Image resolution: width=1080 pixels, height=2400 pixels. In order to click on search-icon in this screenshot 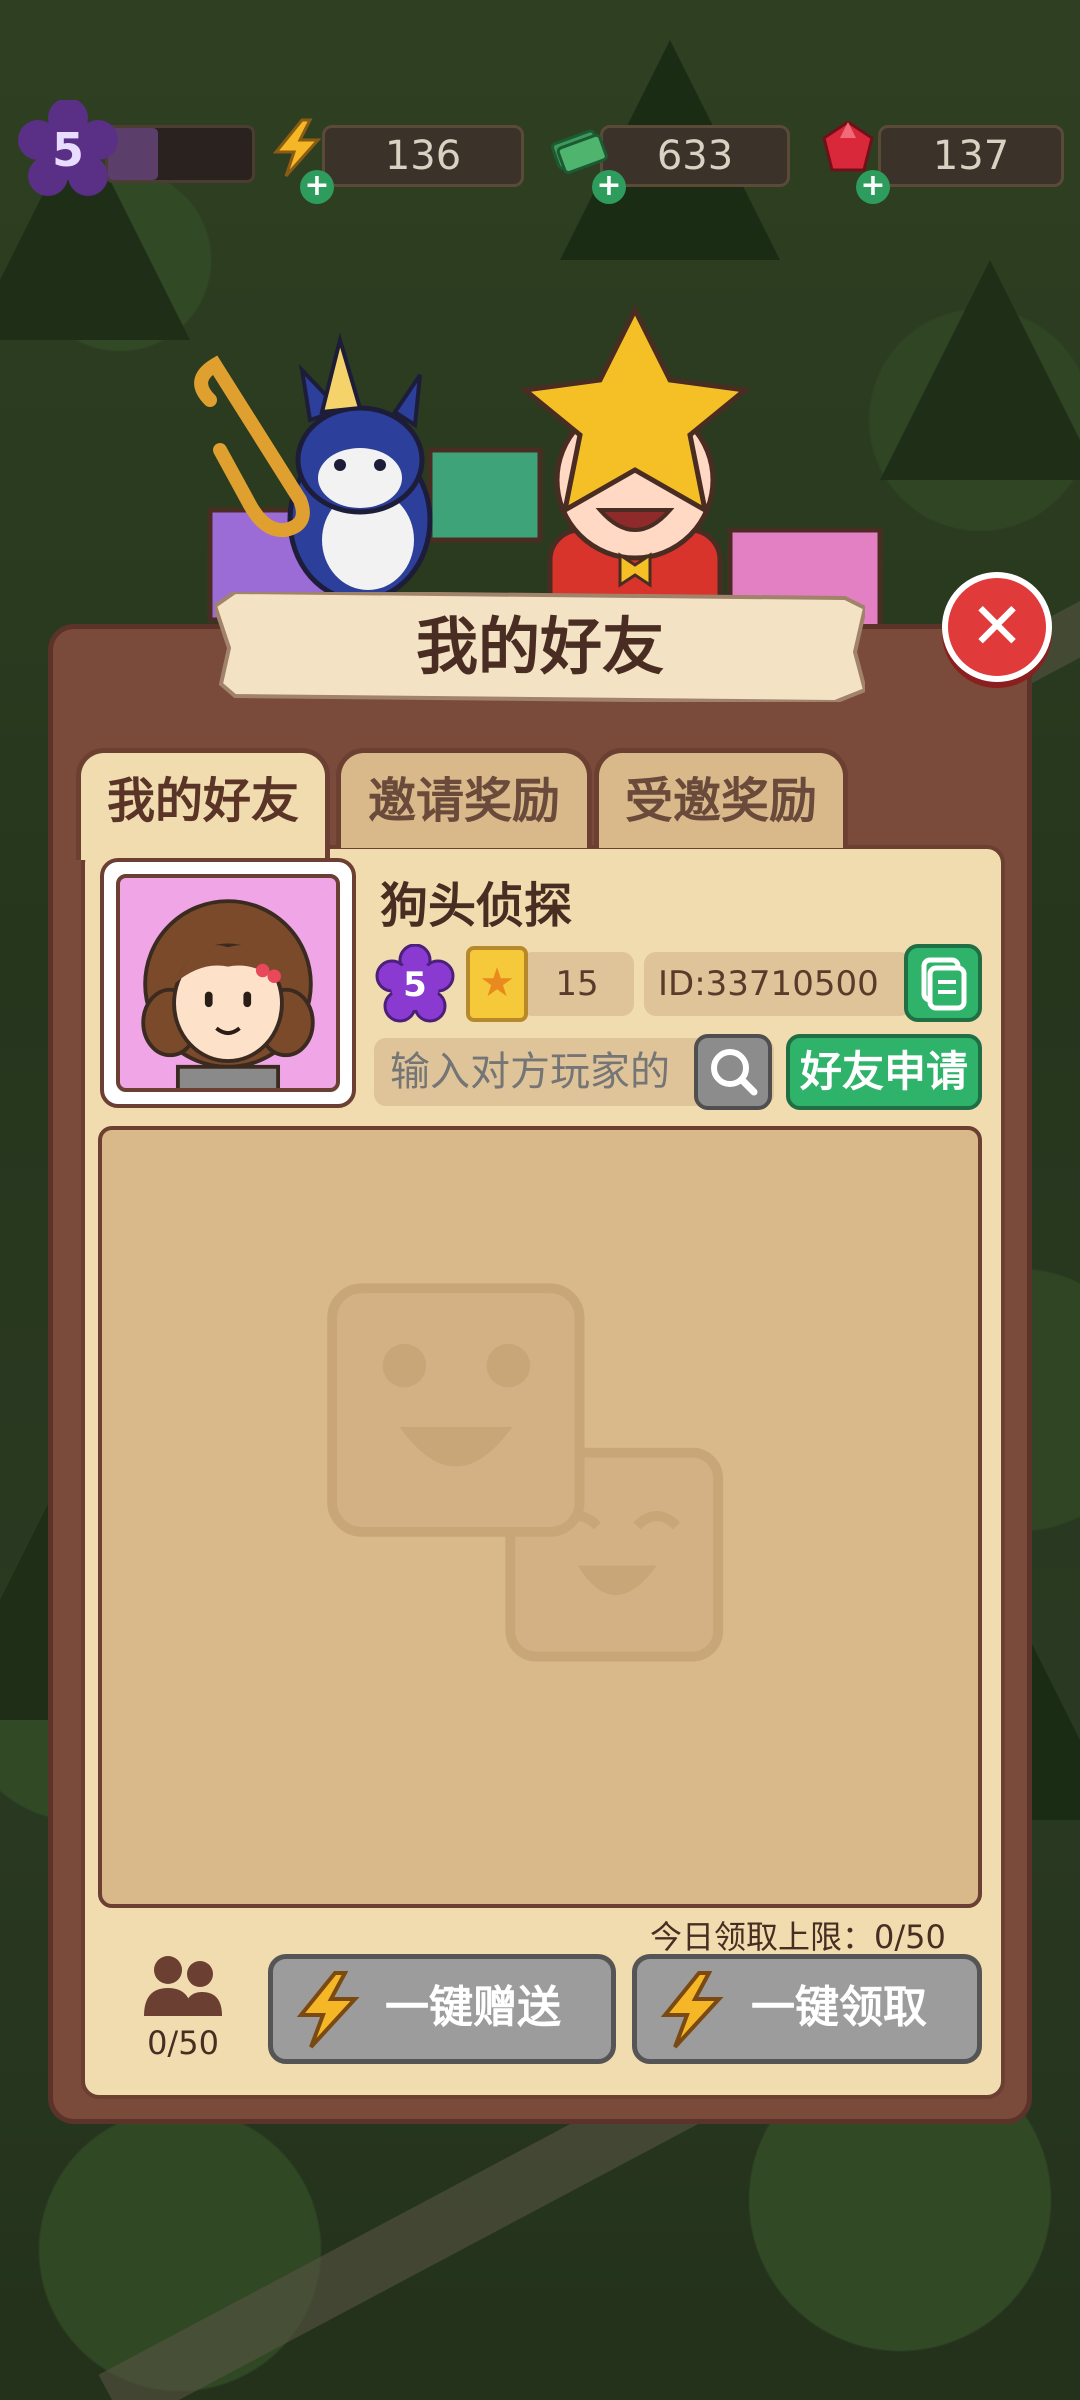, I will do `click(734, 1072)`.